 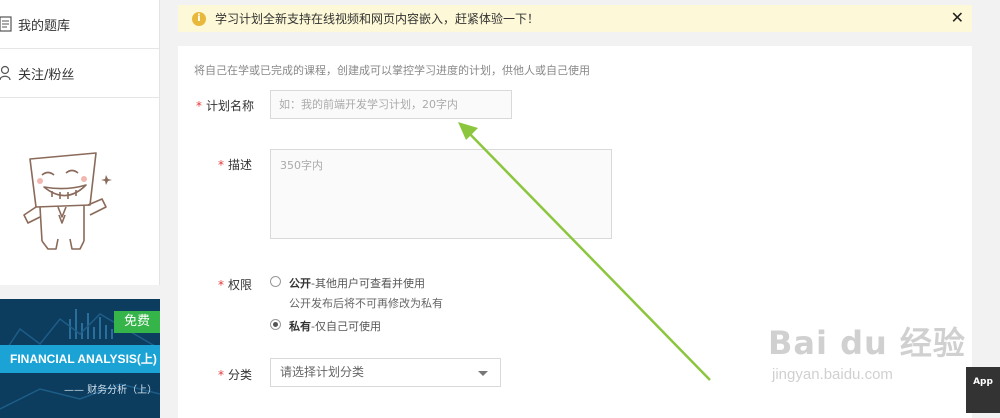 I want to click on public-note: 公开发布后将不可再修改为私有, so click(x=366, y=303).